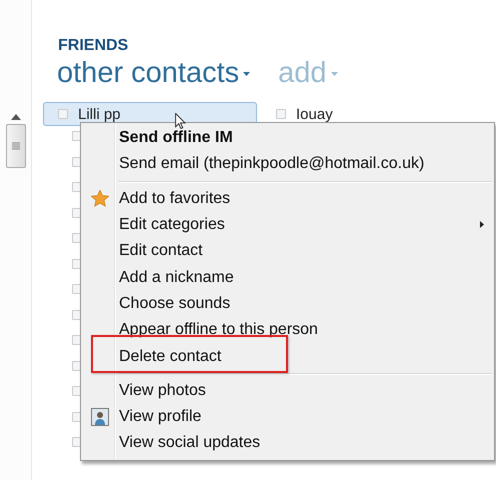 The image size is (496, 480). I want to click on cursor-icon, so click(180, 121).